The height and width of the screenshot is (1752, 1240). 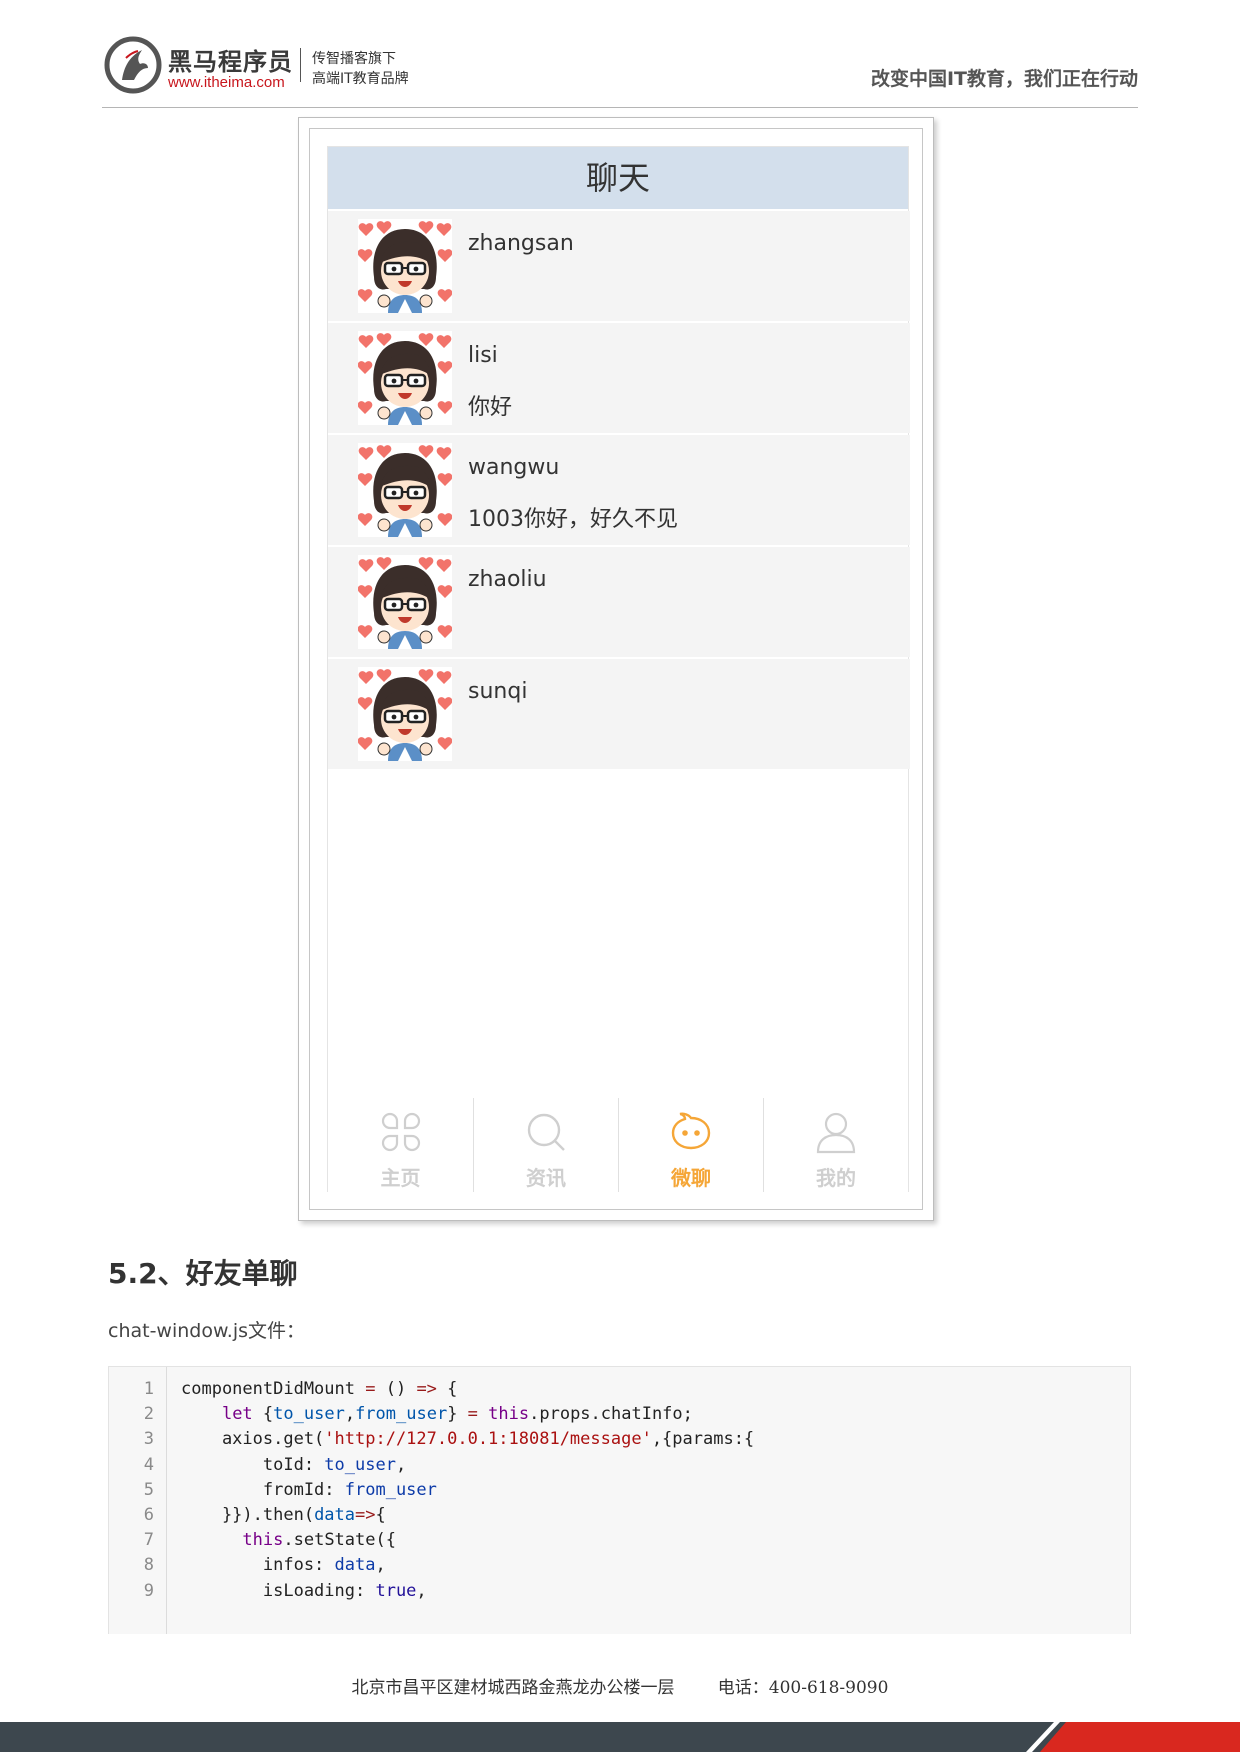 What do you see at coordinates (203, 1273) in the screenshot?
I see `section-heading: 5.2、好友单聊` at bounding box center [203, 1273].